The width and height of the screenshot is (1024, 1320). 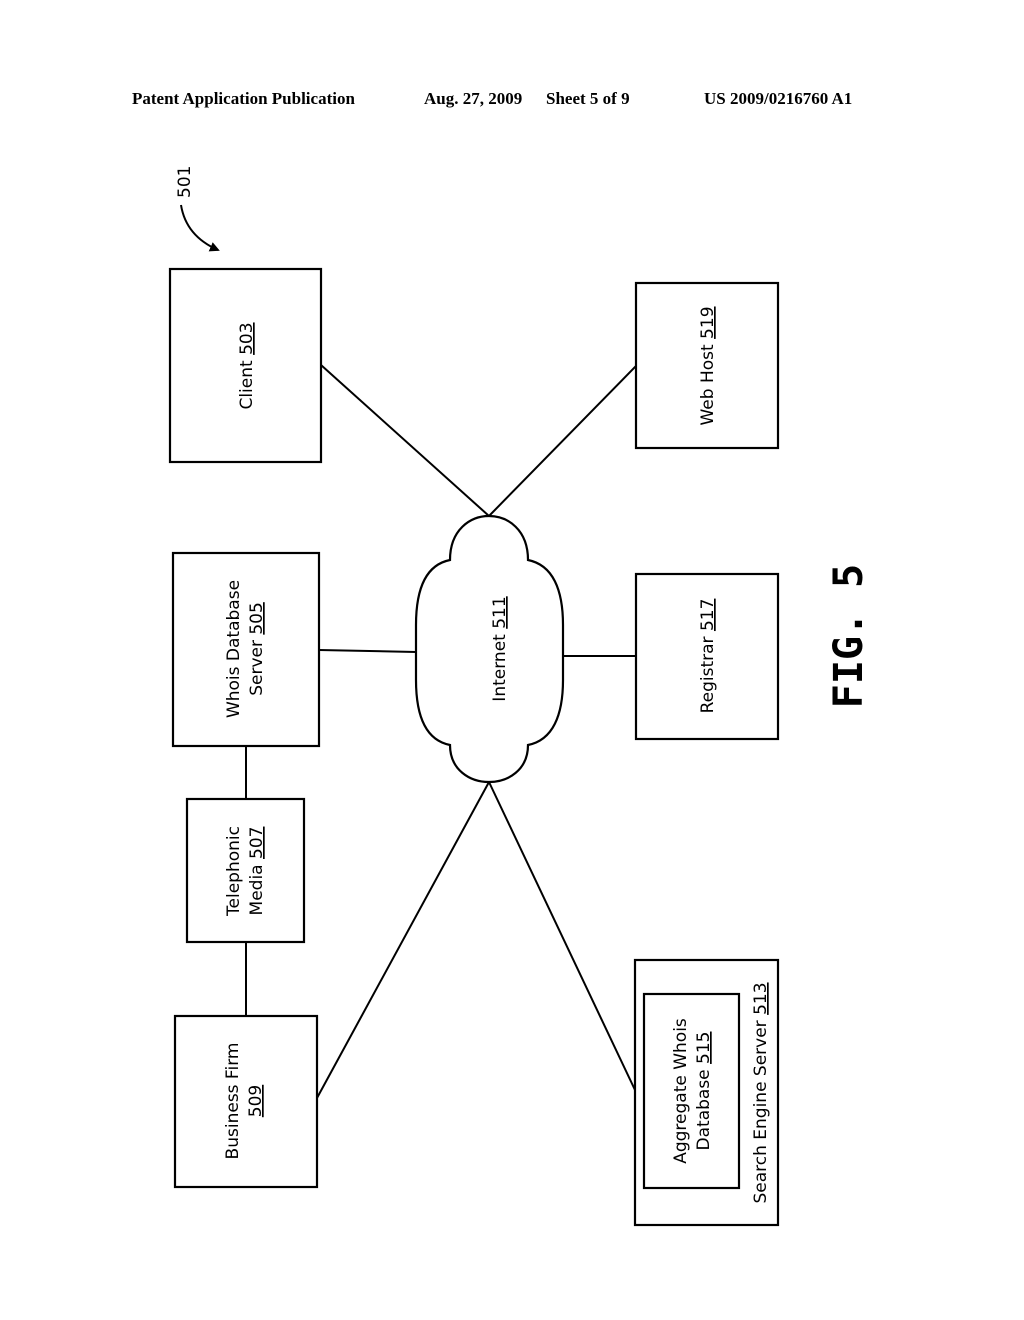 I want to click on svg-text: Server 505, so click(x=257, y=649).